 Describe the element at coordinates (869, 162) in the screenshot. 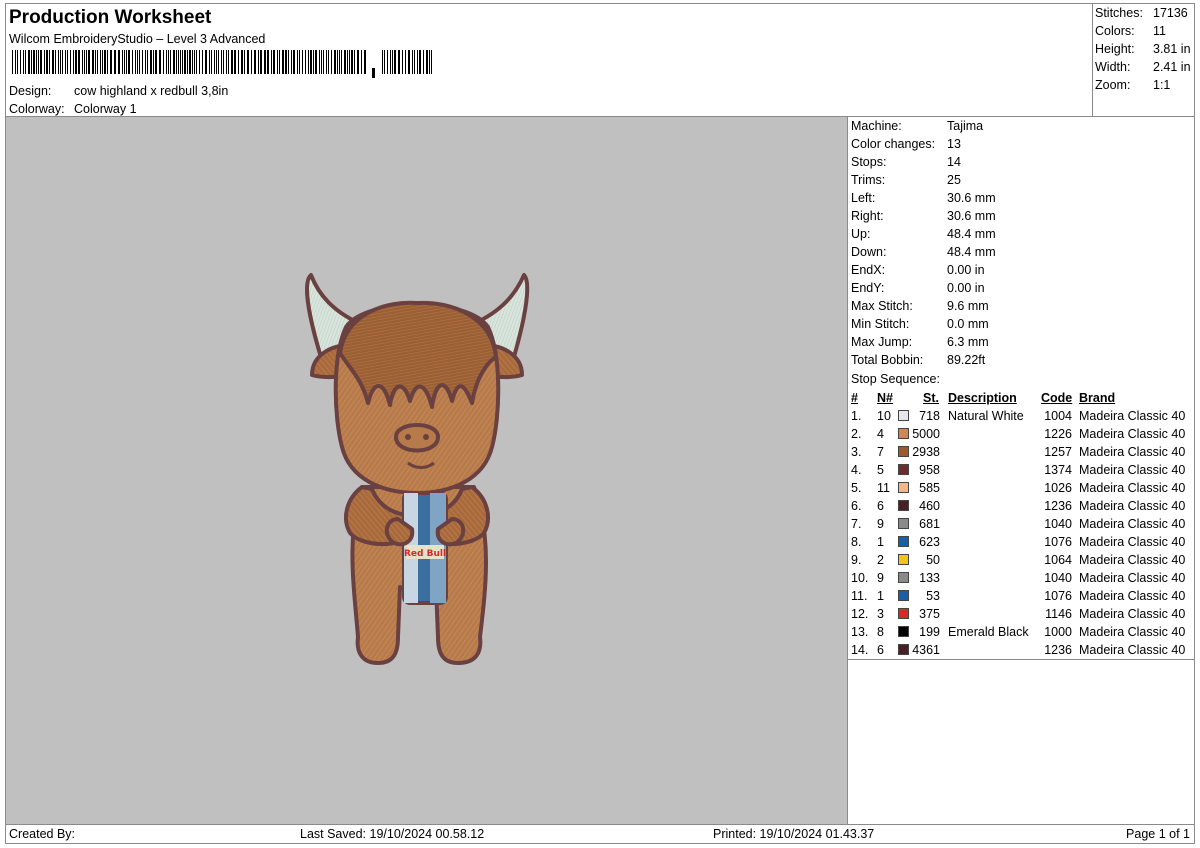

I see `machine-info-label: Stops:` at that location.